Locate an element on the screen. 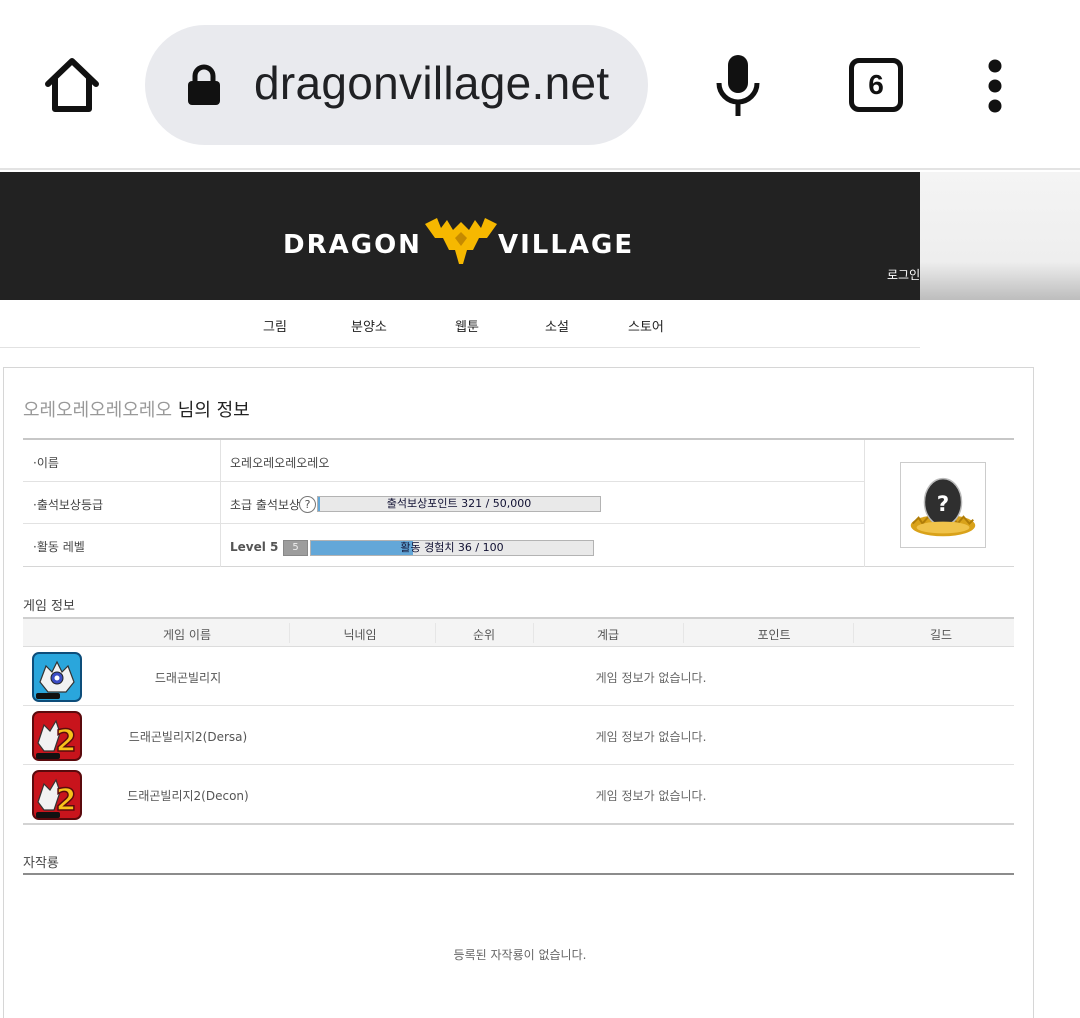 Image resolution: width=1080 pixels, height=1018 pixels. game-name: 드래곤빌리지2(Dersa) is located at coordinates (188, 737).